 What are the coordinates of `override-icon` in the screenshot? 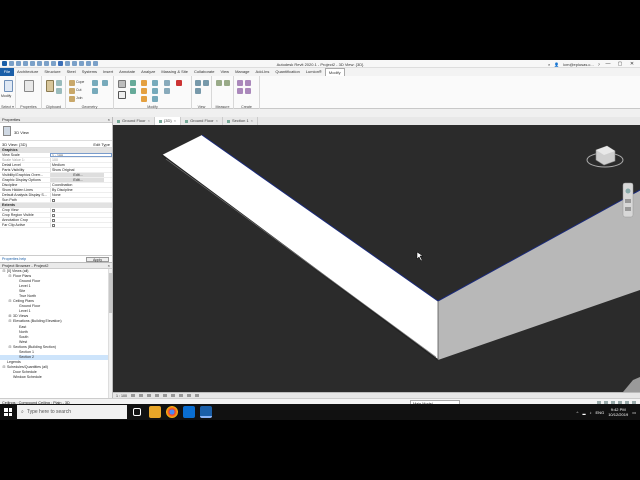 It's located at (206, 83).